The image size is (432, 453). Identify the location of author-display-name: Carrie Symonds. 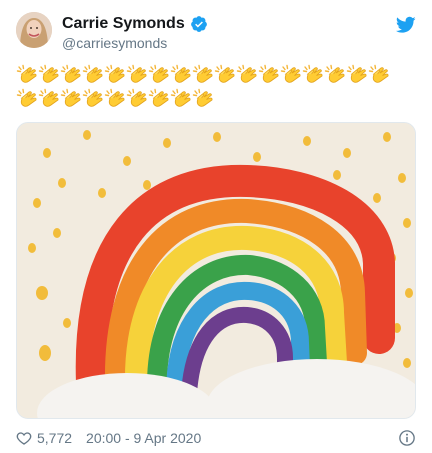
(123, 24).